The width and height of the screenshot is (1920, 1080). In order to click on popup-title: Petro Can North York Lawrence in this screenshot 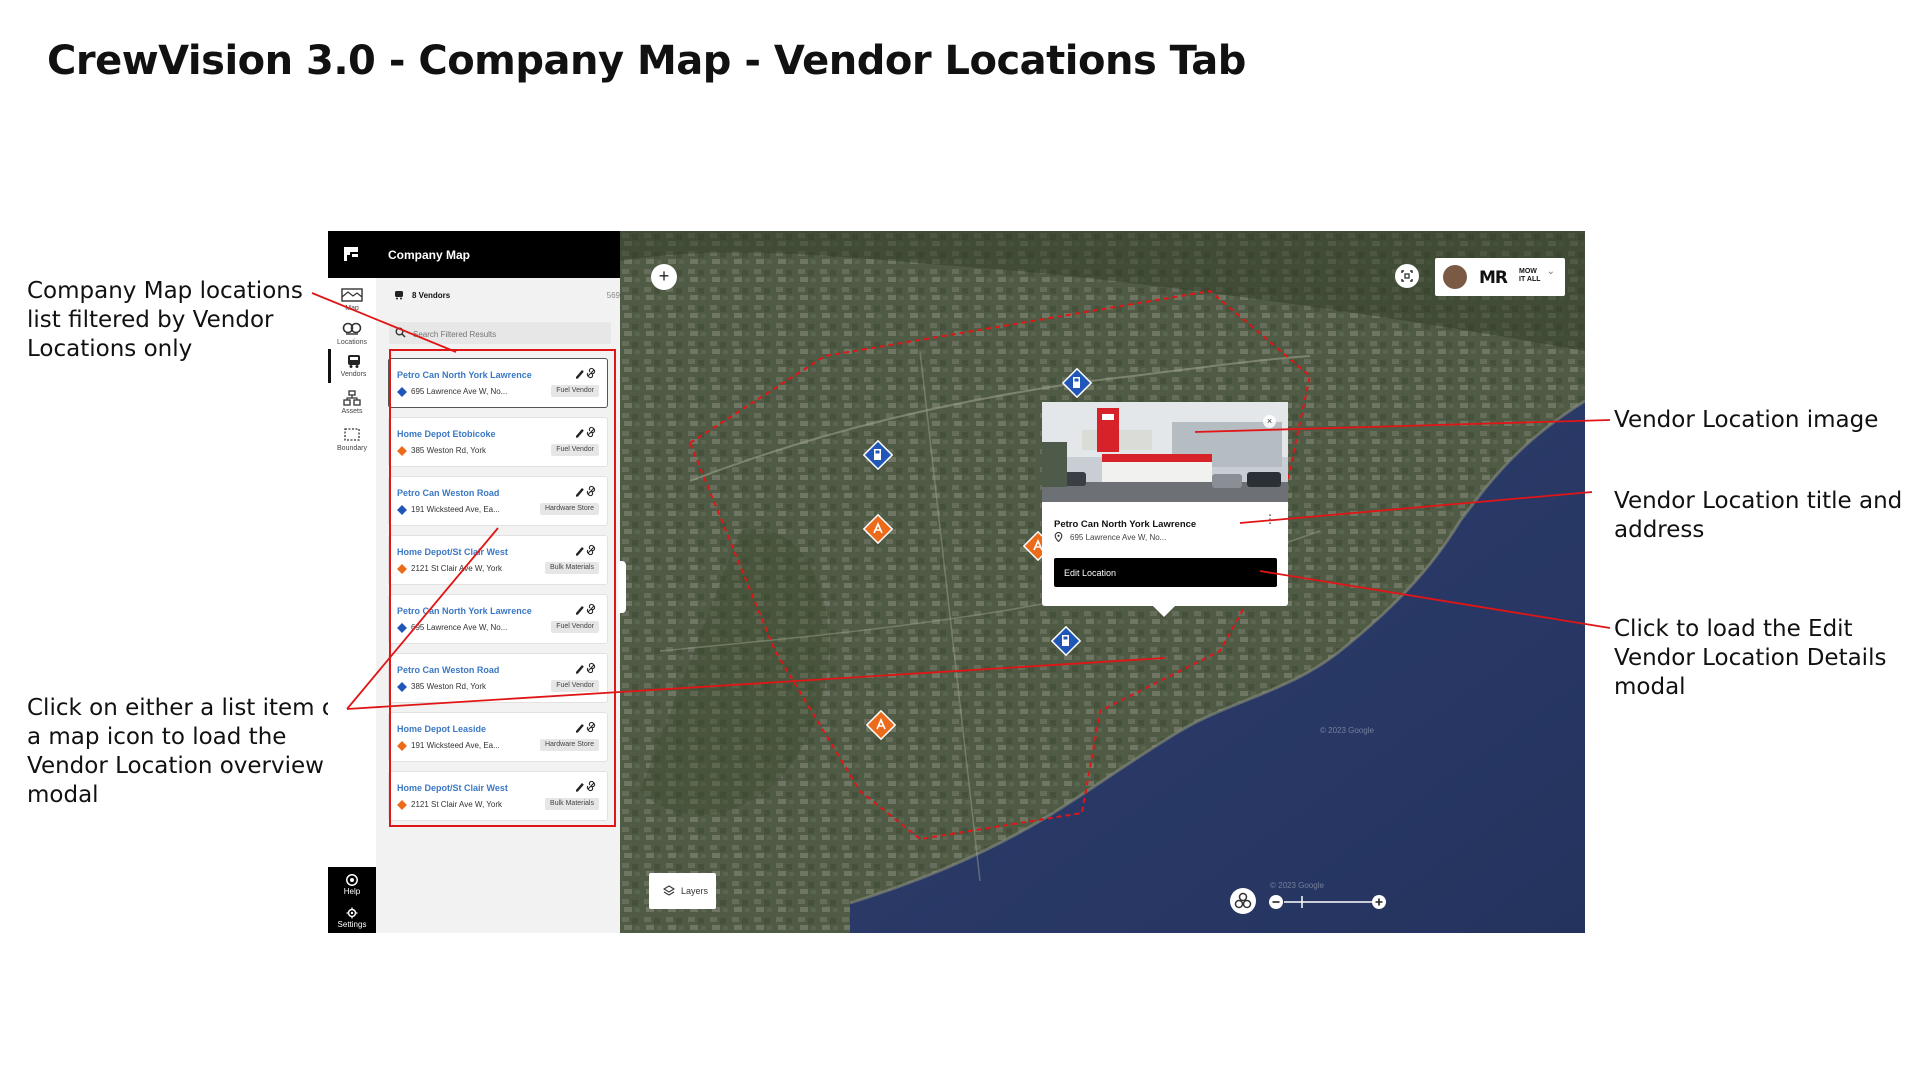, I will do `click(1125, 524)`.